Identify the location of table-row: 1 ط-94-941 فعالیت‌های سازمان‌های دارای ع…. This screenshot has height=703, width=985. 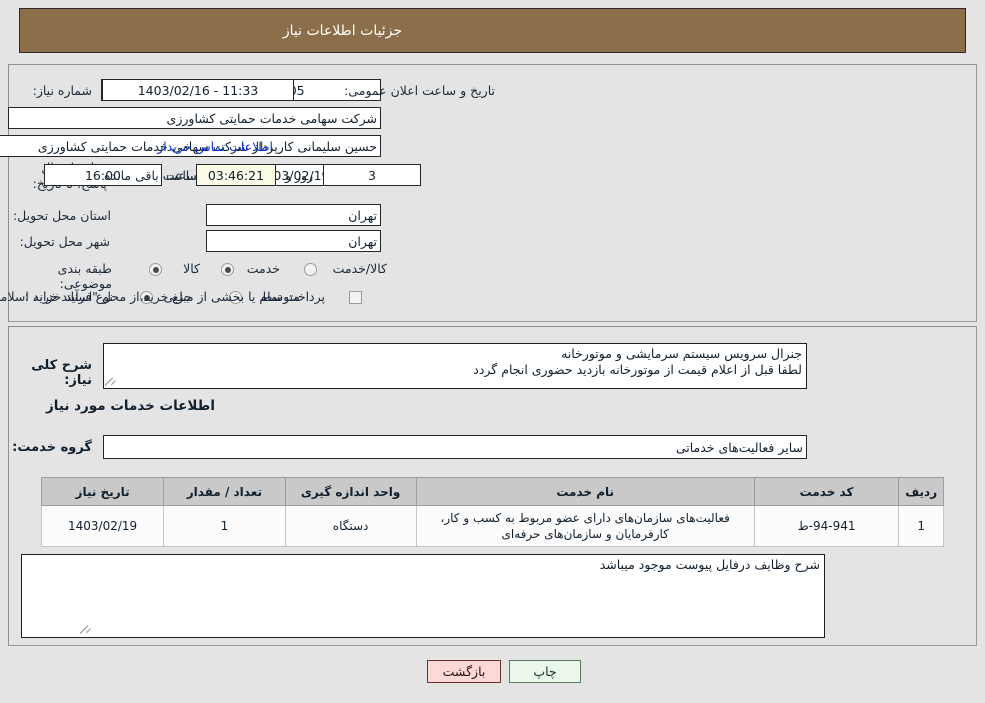
(492, 526).